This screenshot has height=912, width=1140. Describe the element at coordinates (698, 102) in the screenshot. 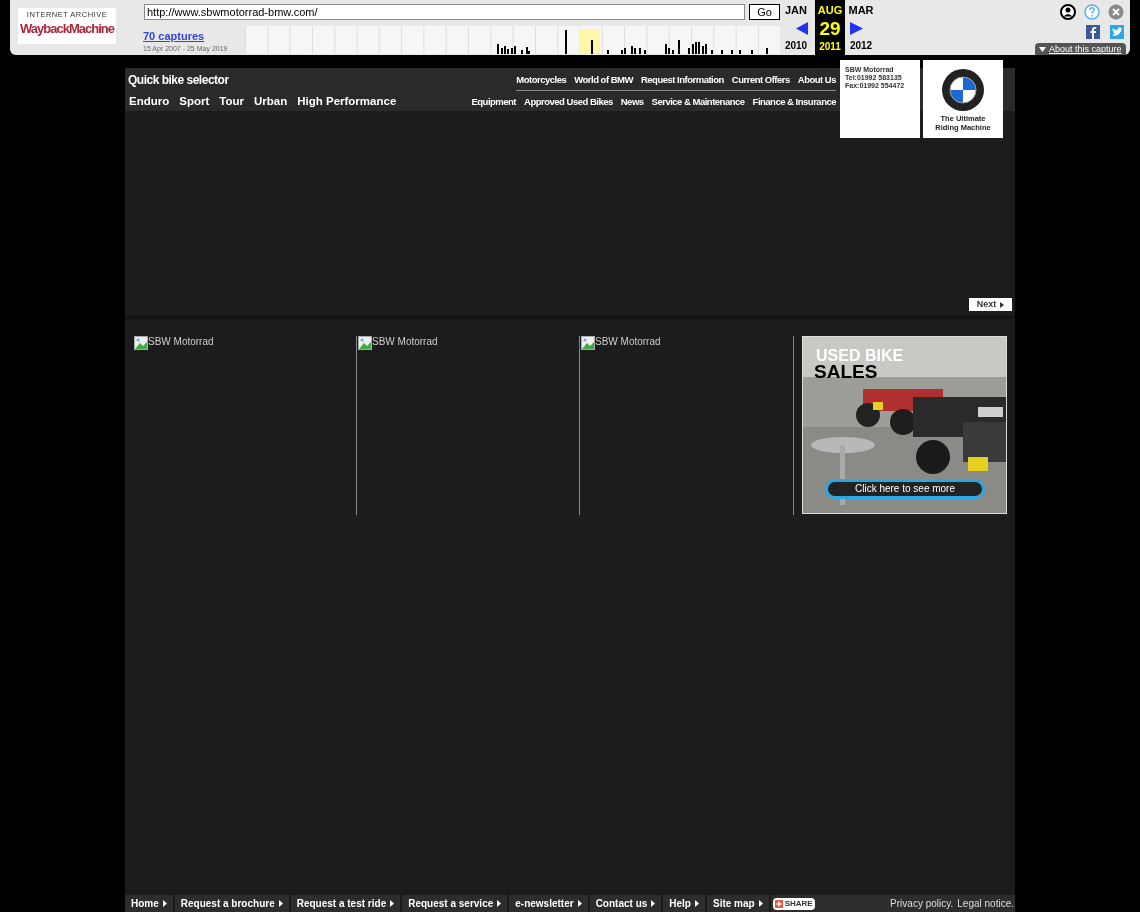

I see `nav-link: Service & Maintenance` at that location.